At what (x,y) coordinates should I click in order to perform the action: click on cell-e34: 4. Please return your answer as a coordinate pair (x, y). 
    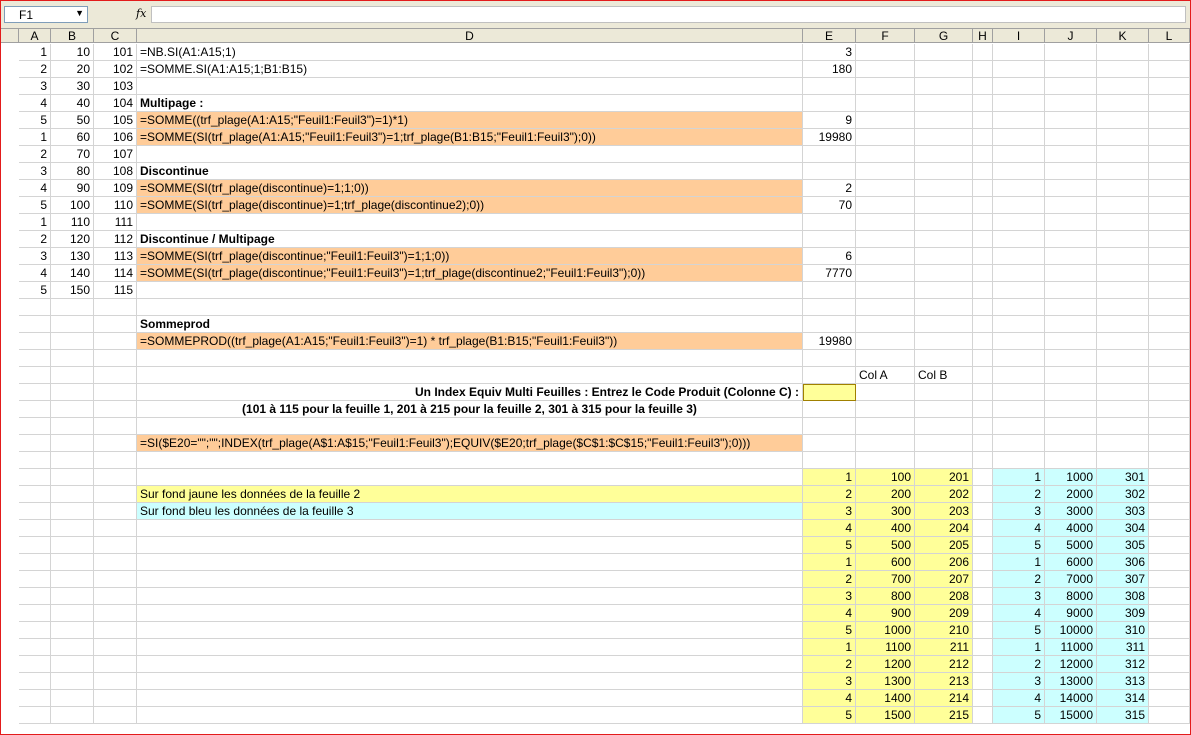
    Looking at the image, I should click on (829, 613).